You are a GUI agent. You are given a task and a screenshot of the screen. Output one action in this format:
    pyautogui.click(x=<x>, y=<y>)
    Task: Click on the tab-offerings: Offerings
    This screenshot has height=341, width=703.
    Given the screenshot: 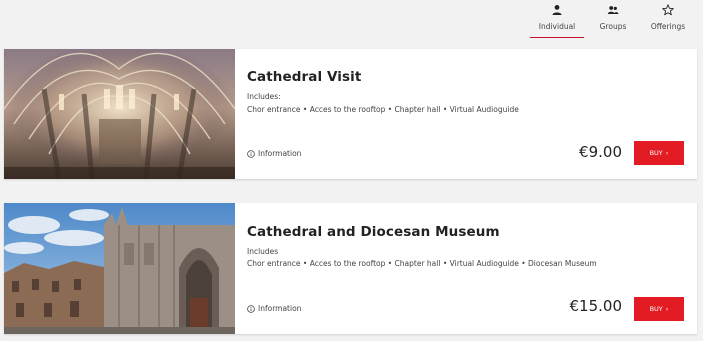 What is the action you would take?
    pyautogui.click(x=668, y=21)
    